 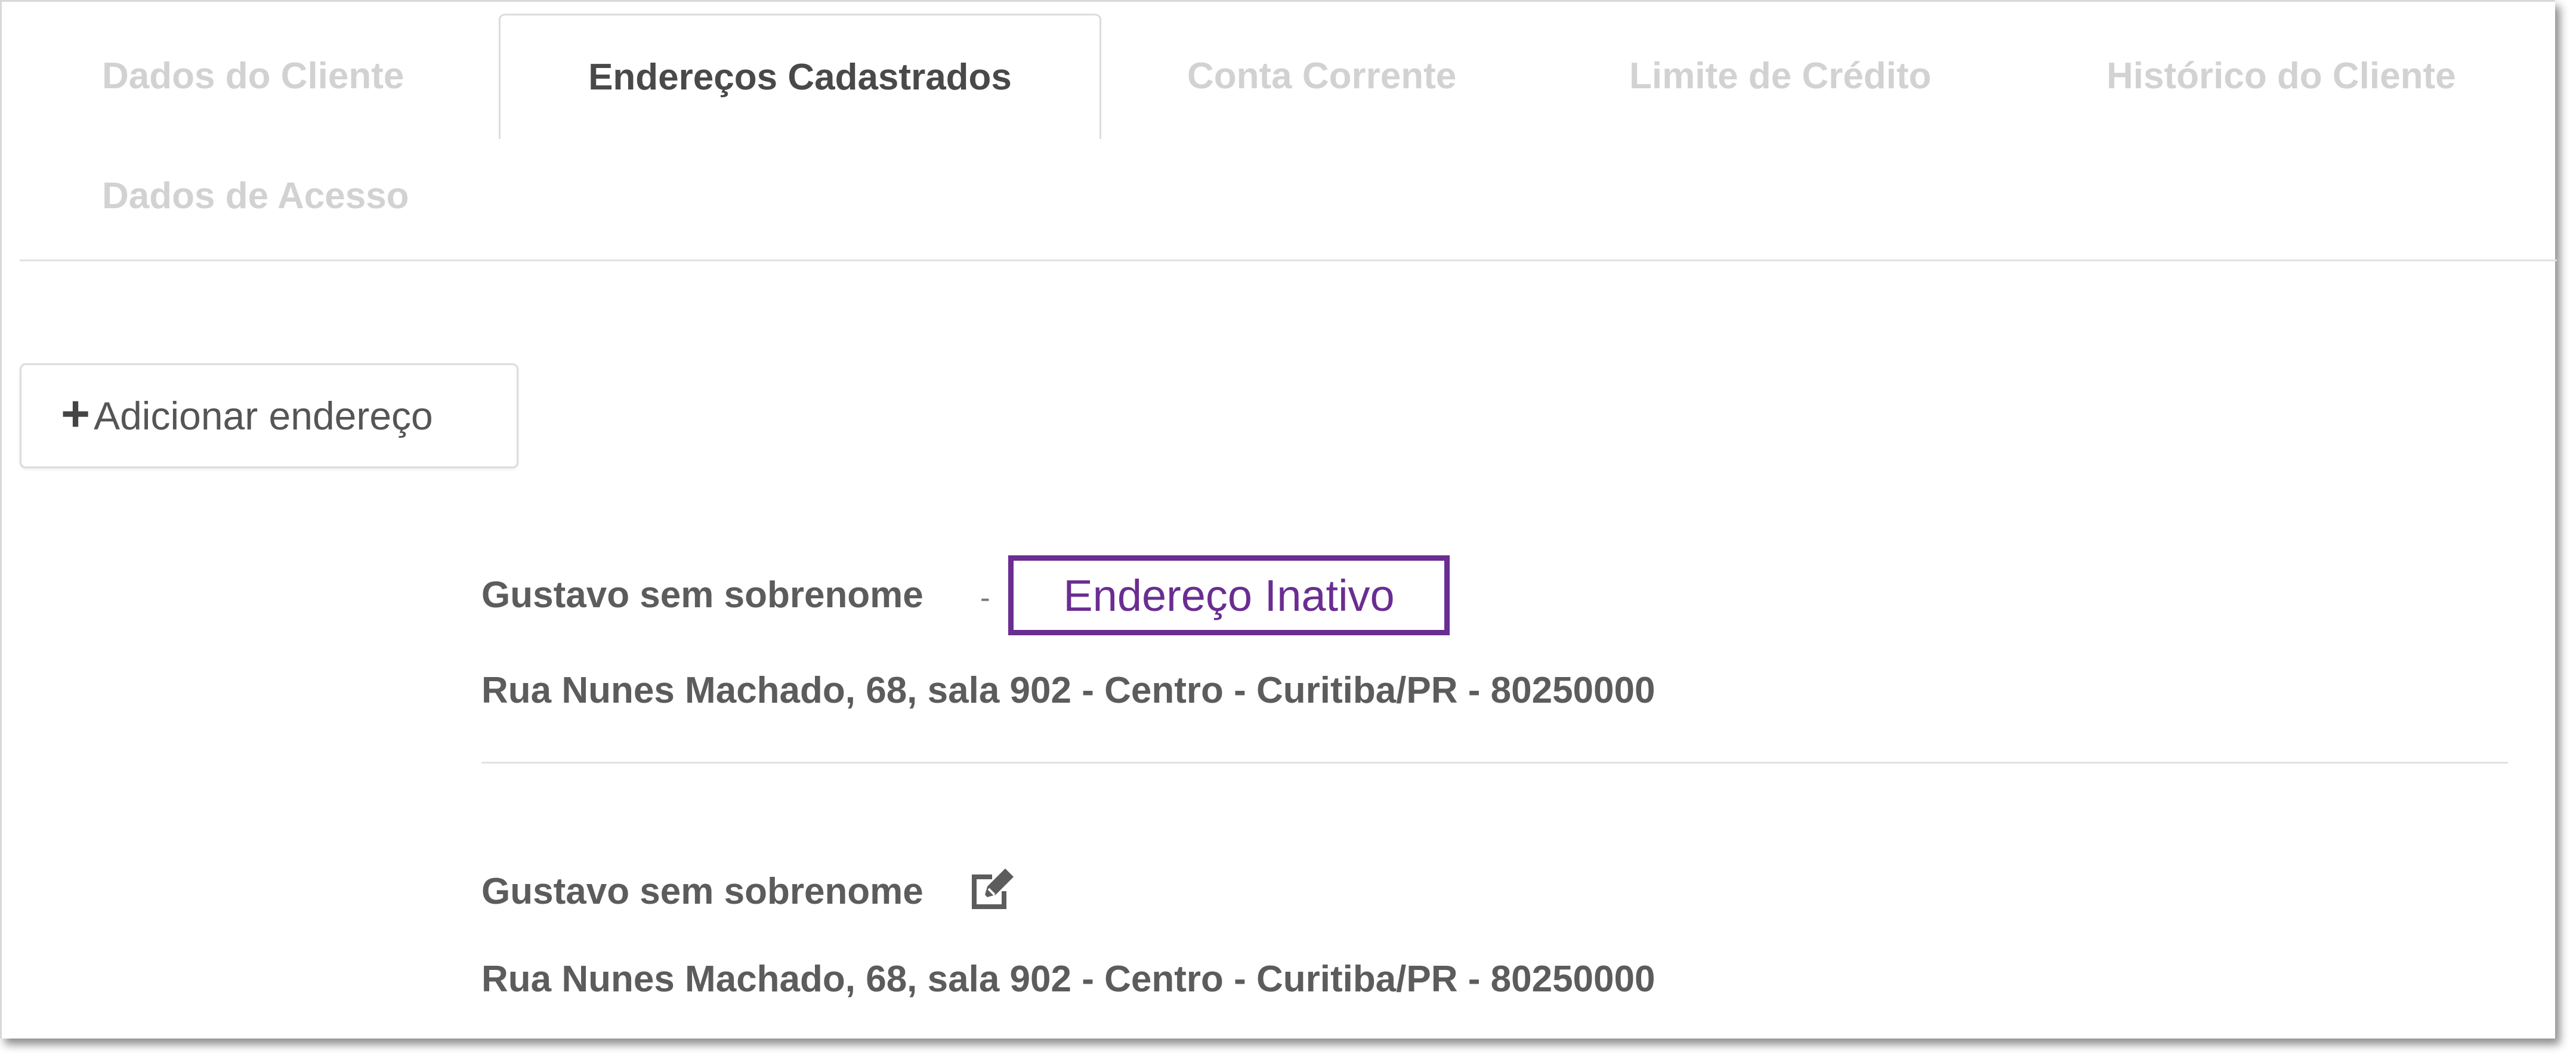 What do you see at coordinates (76, 413) in the screenshot?
I see `plus-icon: +` at bounding box center [76, 413].